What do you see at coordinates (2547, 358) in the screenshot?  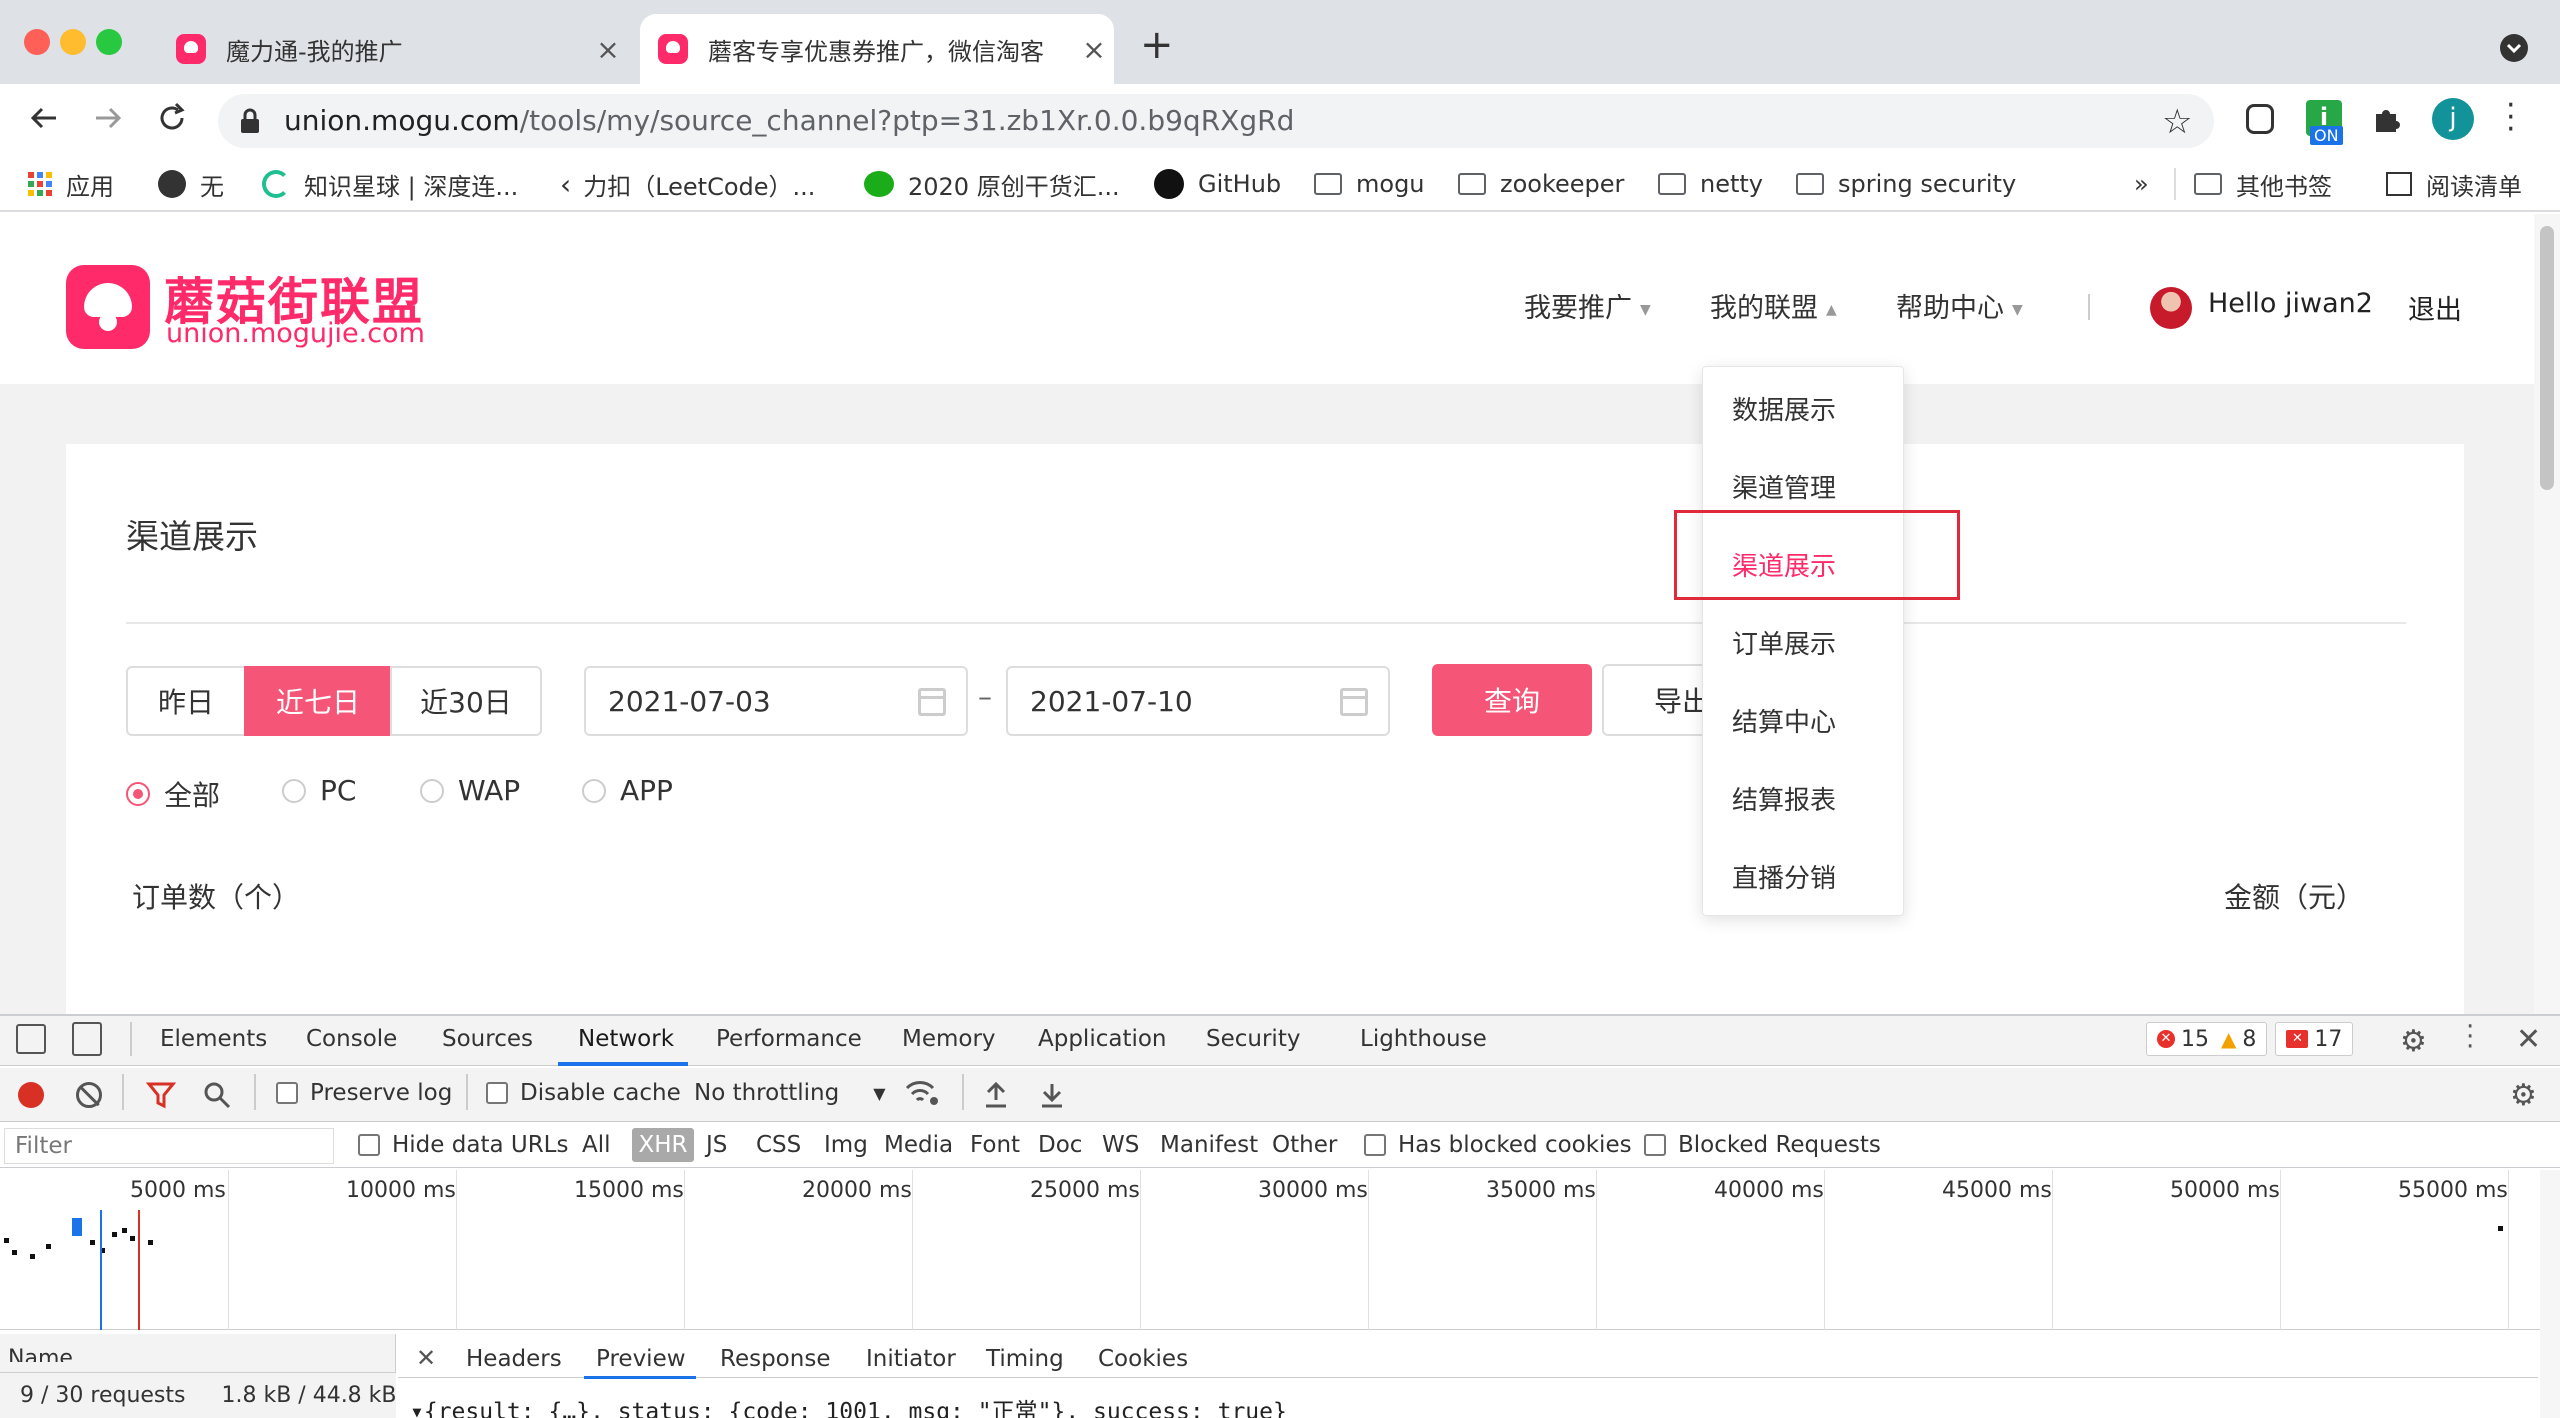 I see `page-scrollbar-thumb` at bounding box center [2547, 358].